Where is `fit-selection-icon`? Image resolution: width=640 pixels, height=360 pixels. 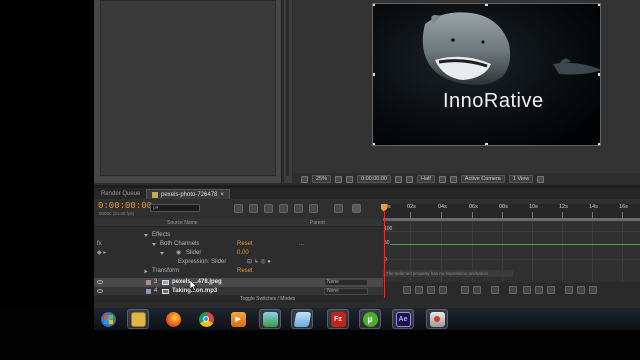
fit-selection-icon is located at coordinates (465, 290).